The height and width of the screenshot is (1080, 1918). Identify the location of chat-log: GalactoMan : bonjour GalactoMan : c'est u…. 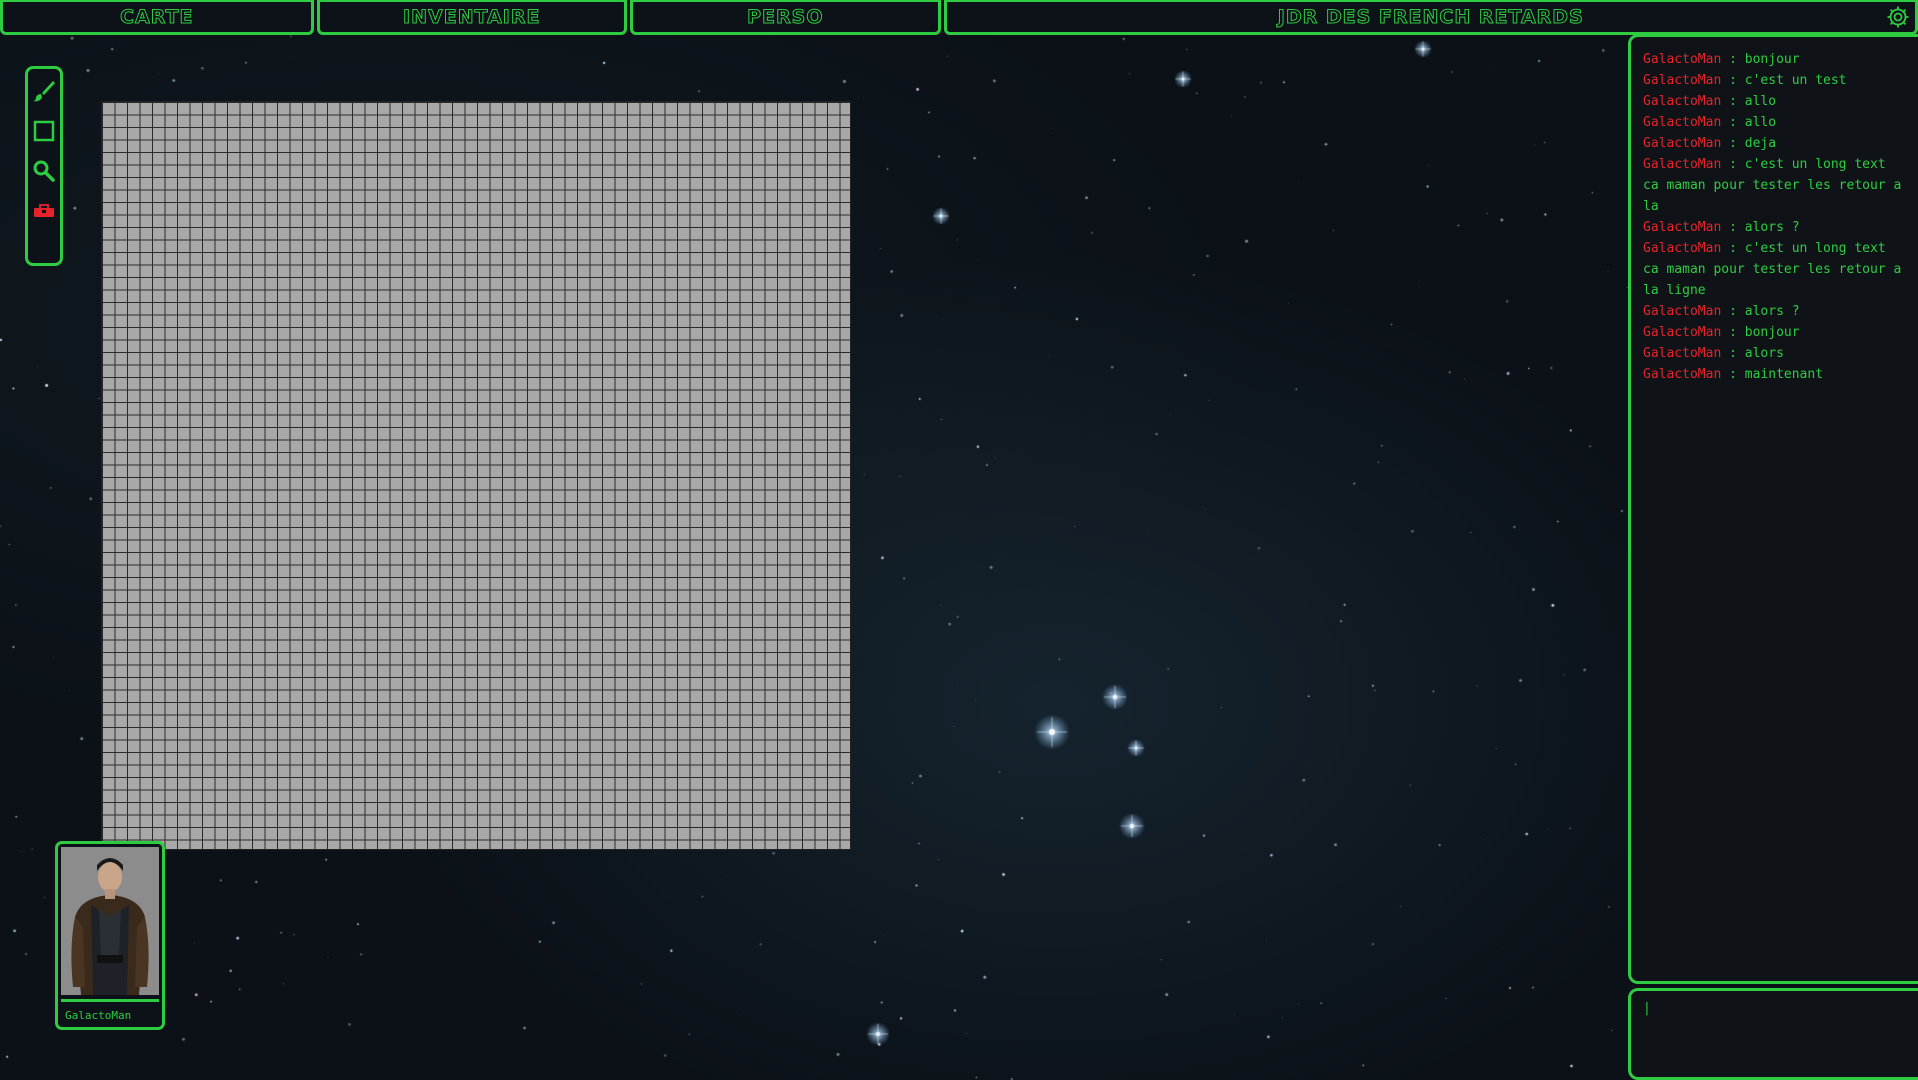
(1773, 509).